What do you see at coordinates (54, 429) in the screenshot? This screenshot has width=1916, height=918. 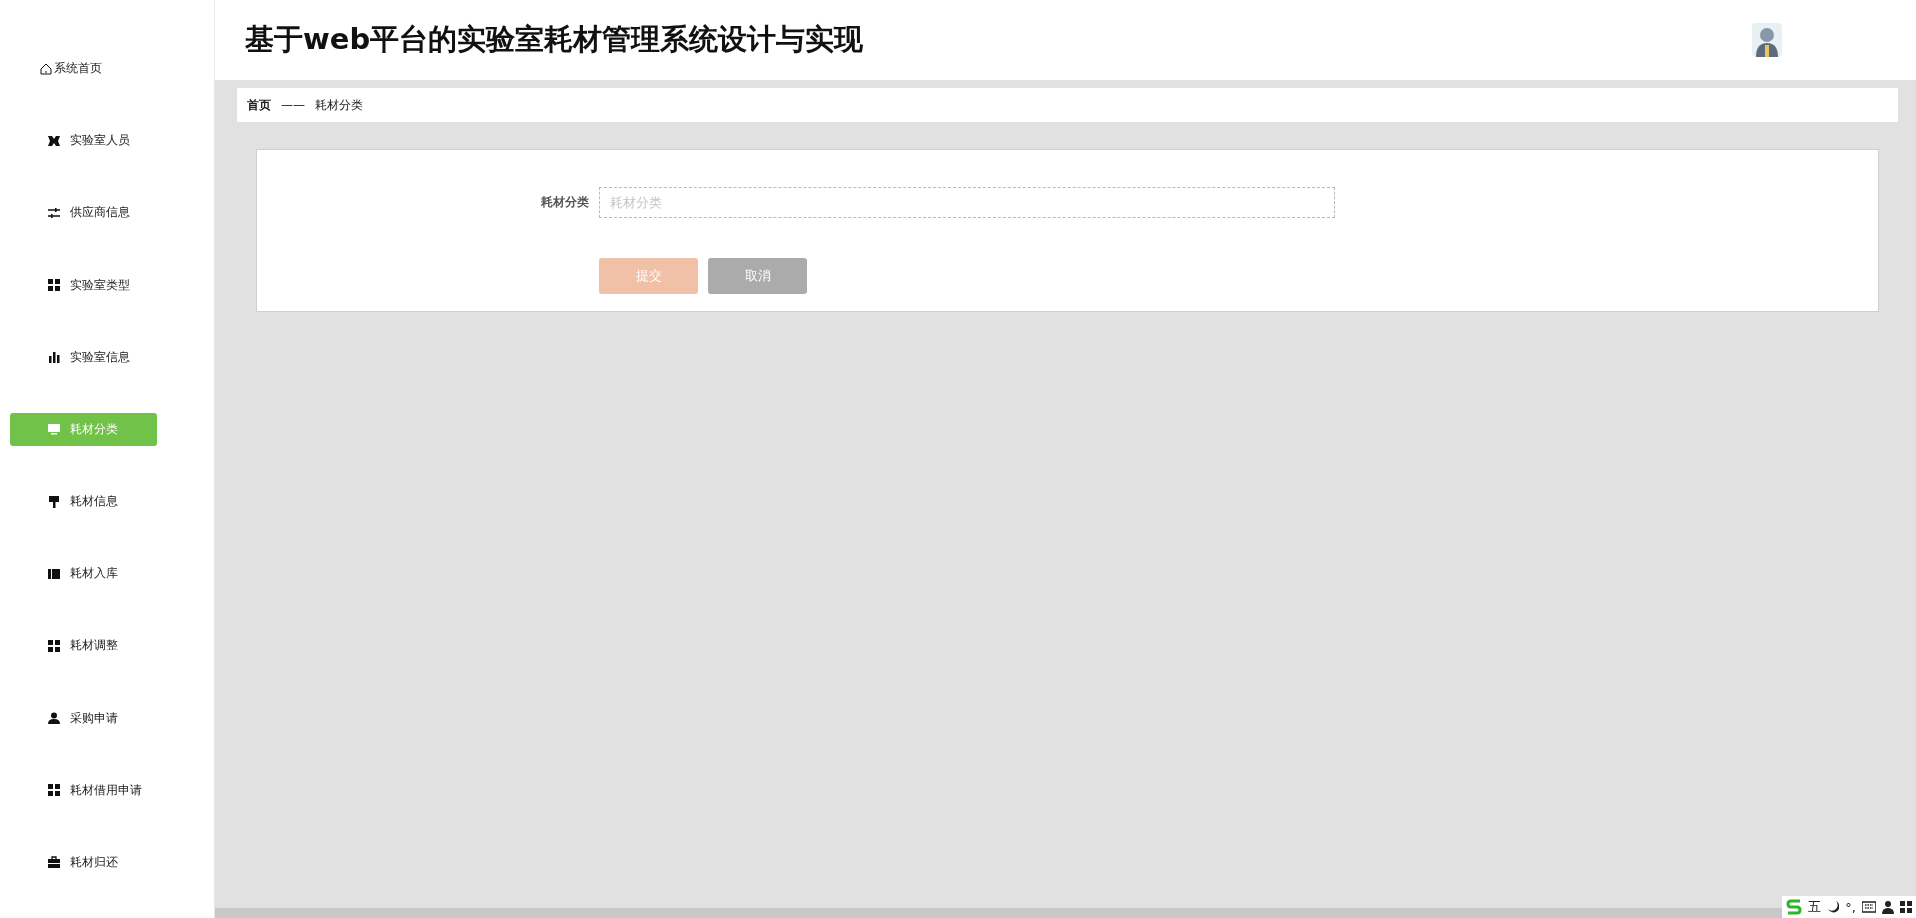 I see `monitor-icon` at bounding box center [54, 429].